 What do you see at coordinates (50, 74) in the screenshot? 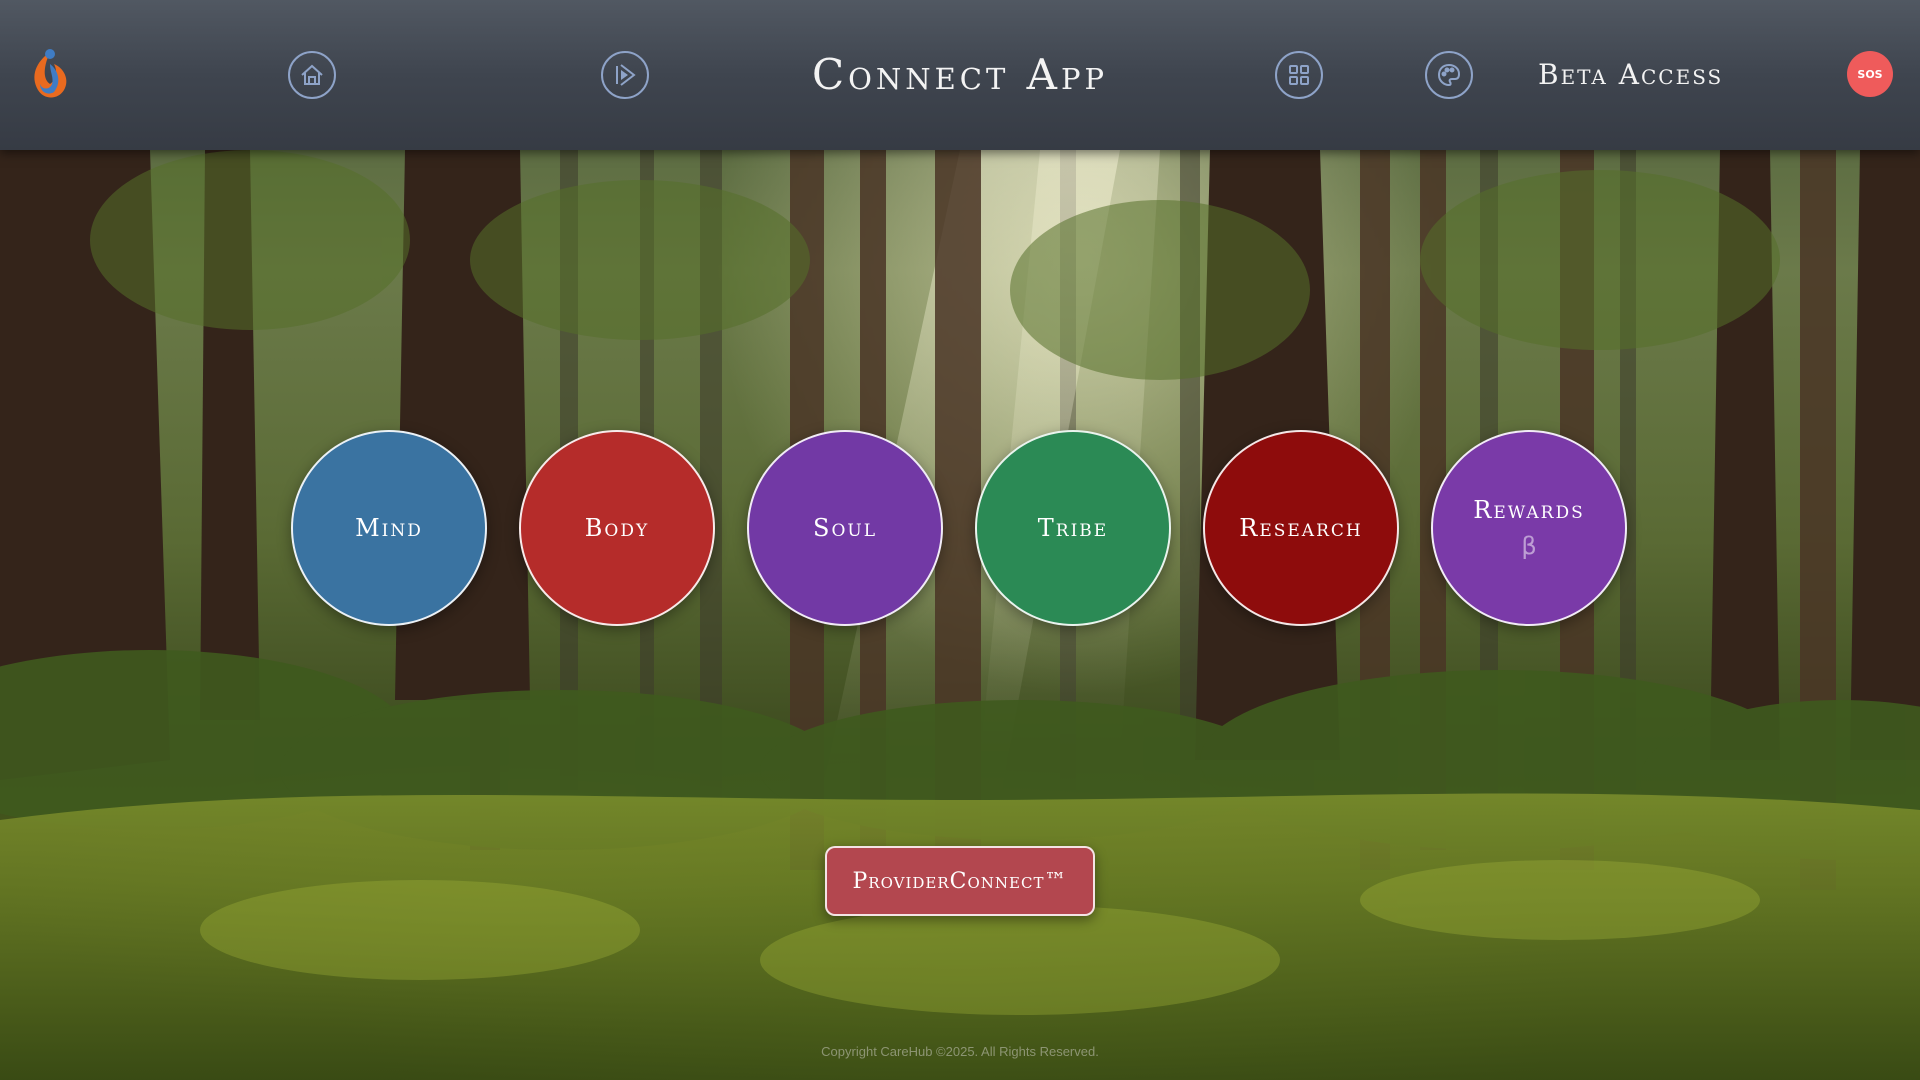
I see `app-logo-icon` at bounding box center [50, 74].